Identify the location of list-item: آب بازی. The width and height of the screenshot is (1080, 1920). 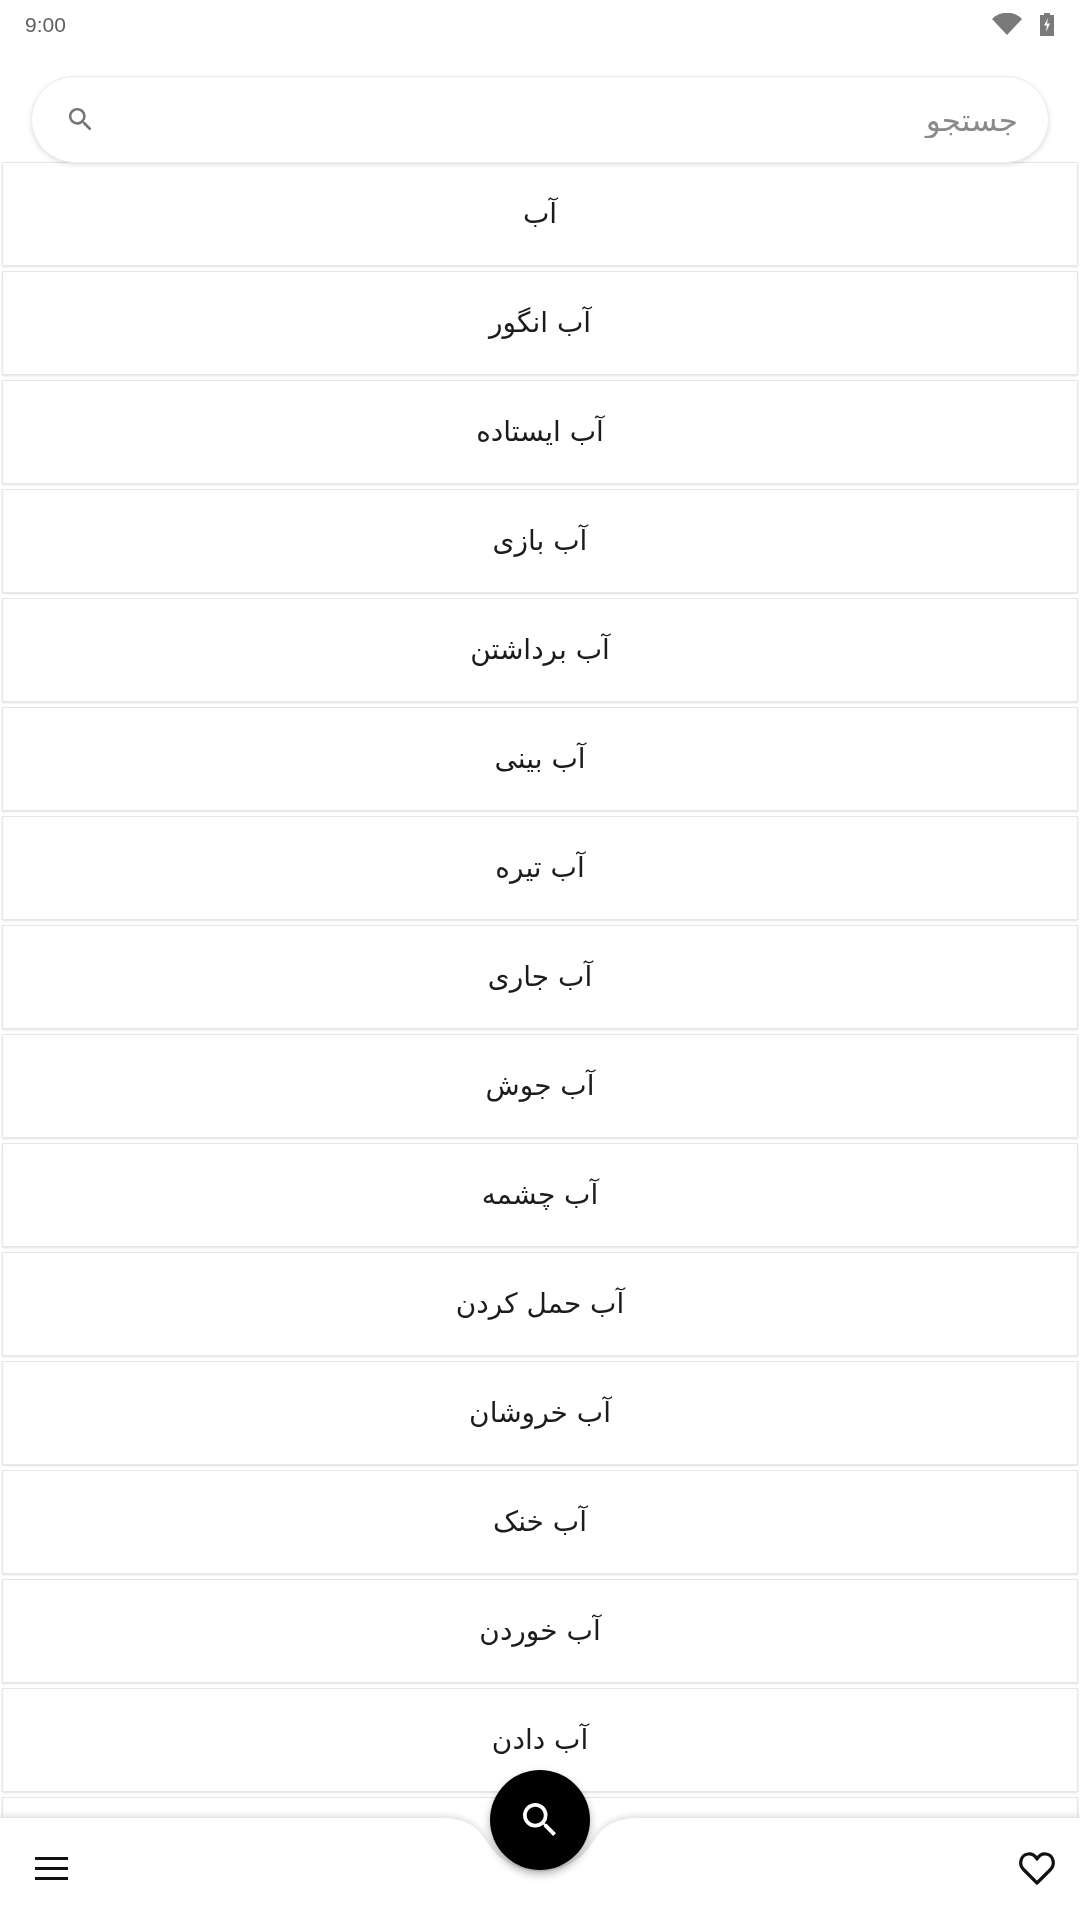
(540, 541).